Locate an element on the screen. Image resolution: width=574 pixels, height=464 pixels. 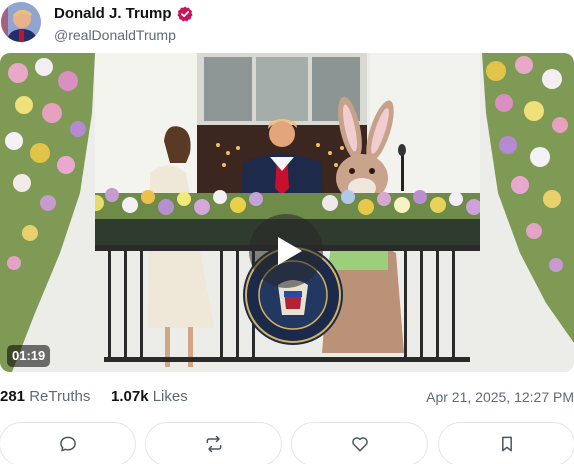
author-handle: @realDonaldTrump is located at coordinates (115, 35).